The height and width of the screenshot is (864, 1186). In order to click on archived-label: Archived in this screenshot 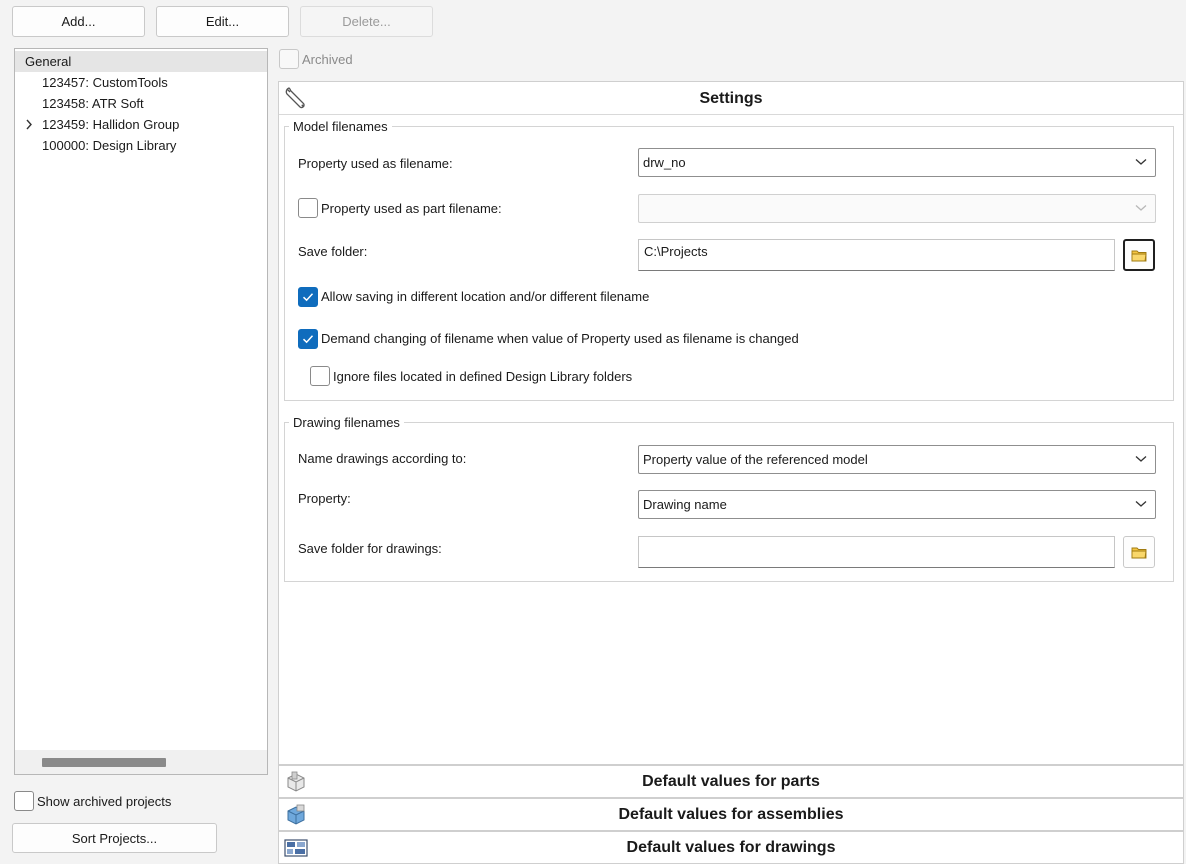, I will do `click(327, 59)`.